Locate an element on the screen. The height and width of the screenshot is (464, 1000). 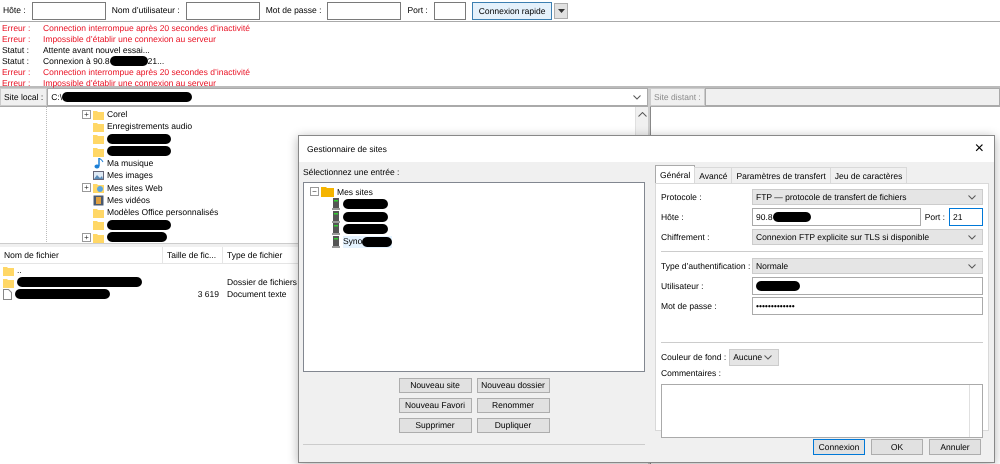
action-button: Renommer is located at coordinates (513, 405).